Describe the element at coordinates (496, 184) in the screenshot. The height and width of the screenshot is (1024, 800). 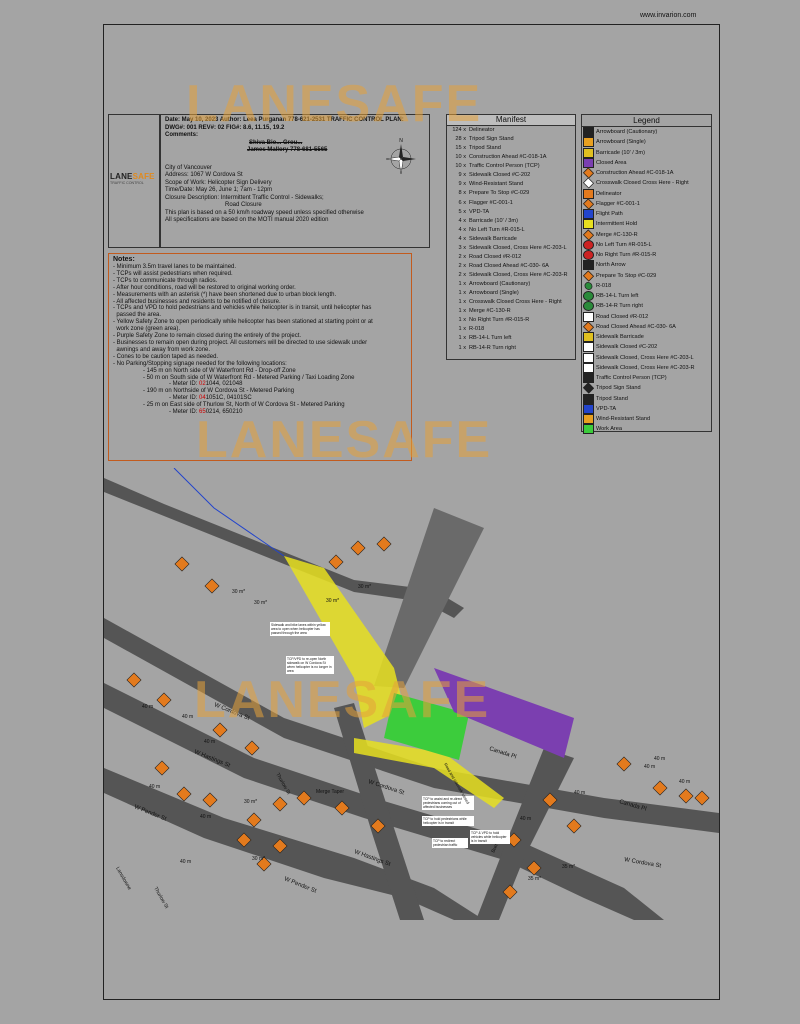
I see `manifest-item: Wind-Resistant Stand` at that location.